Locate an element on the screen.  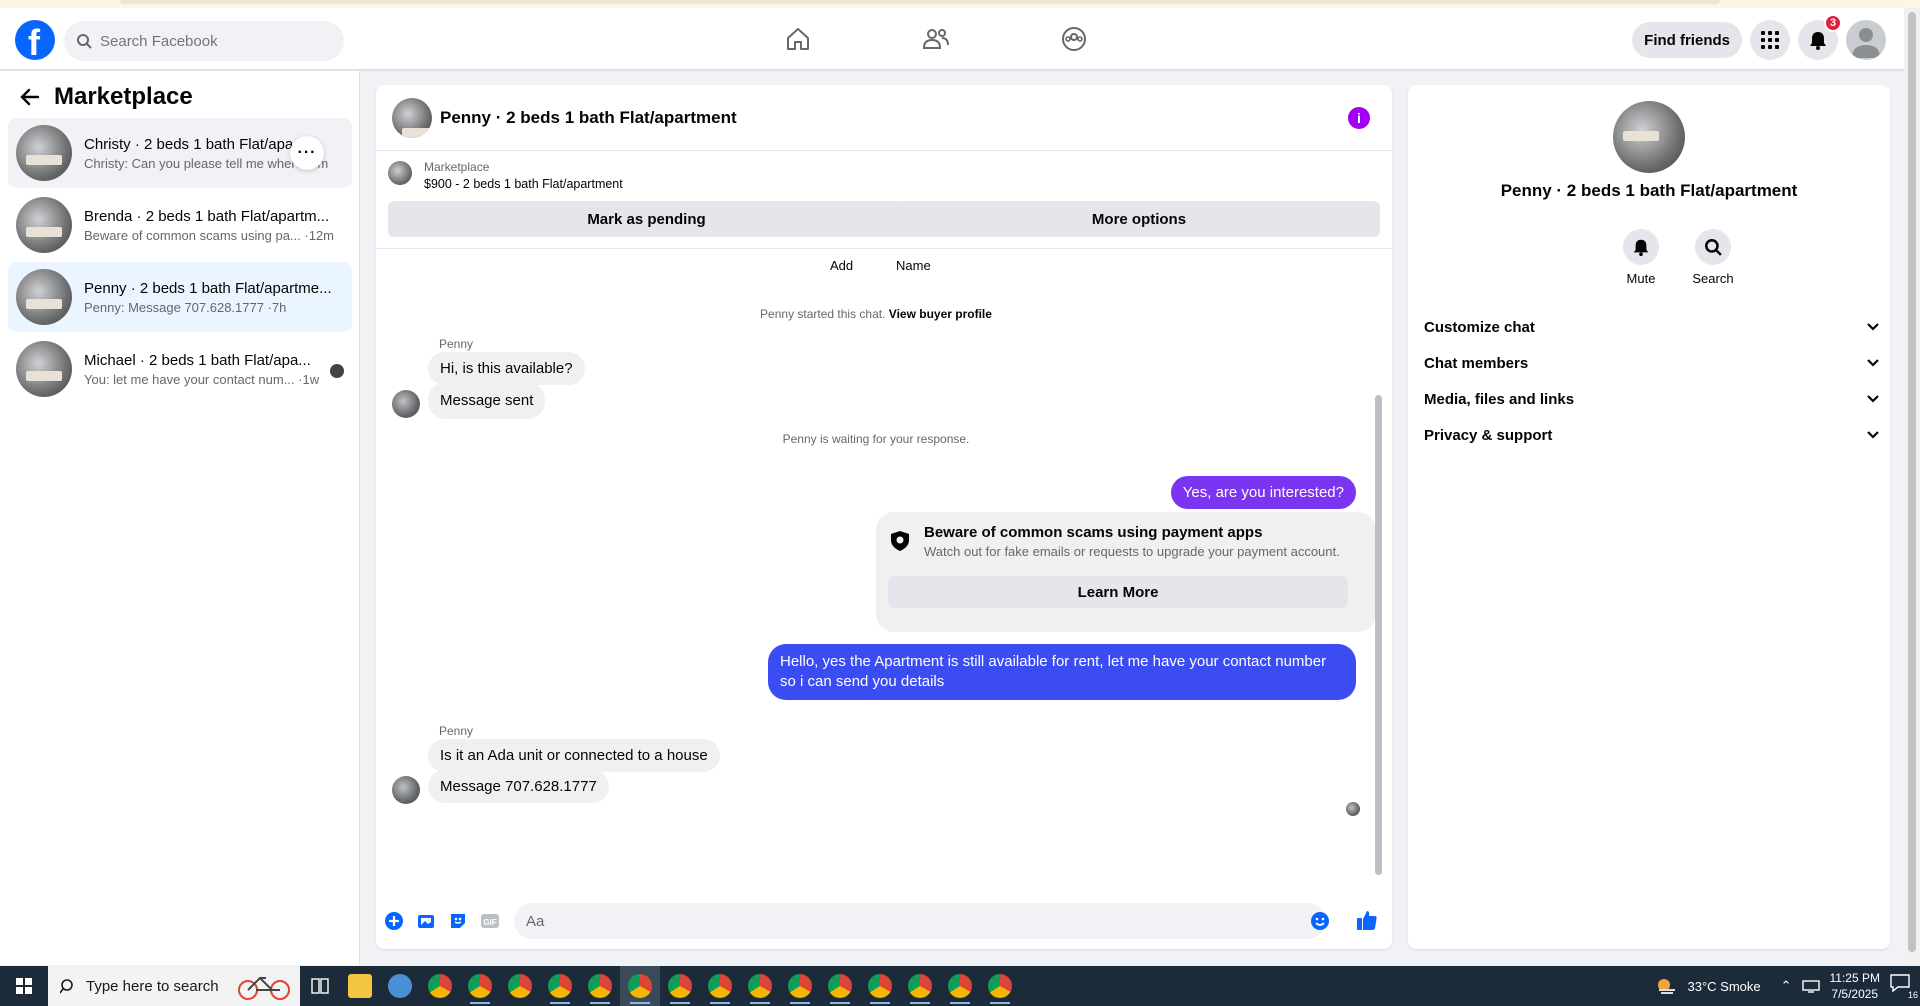
file-explorer-icon is located at coordinates (360, 986).